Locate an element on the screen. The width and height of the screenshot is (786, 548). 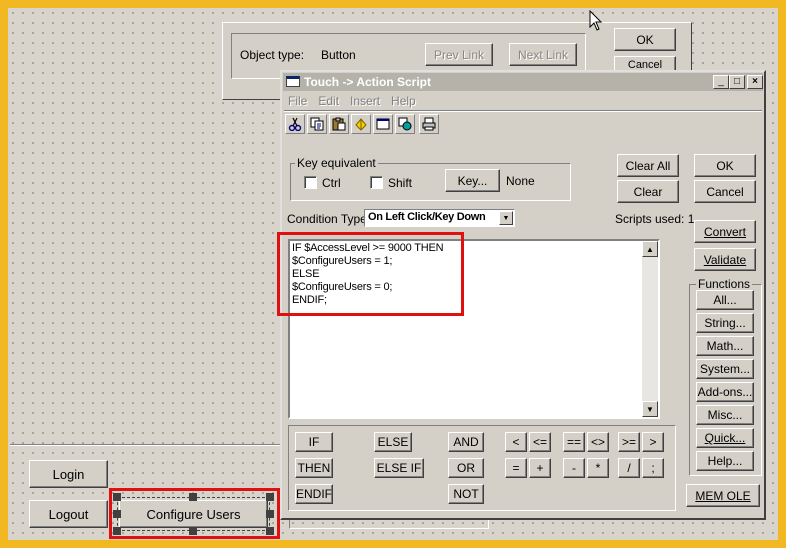
paste-icon is located at coordinates (339, 124).